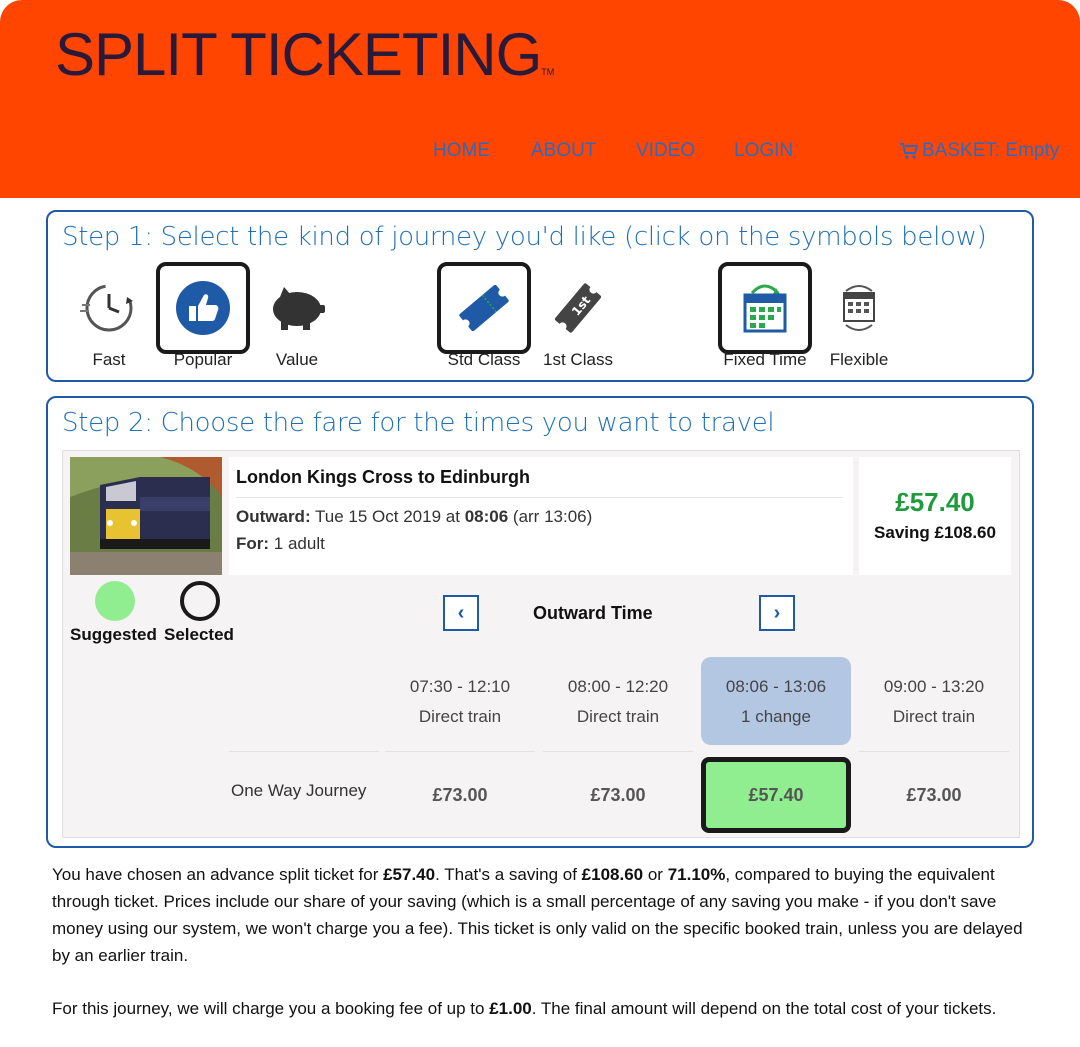 The height and width of the screenshot is (1047, 1080). Describe the element at coordinates (593, 613) in the screenshot. I see `outward-time-heading: Outward Time` at that location.